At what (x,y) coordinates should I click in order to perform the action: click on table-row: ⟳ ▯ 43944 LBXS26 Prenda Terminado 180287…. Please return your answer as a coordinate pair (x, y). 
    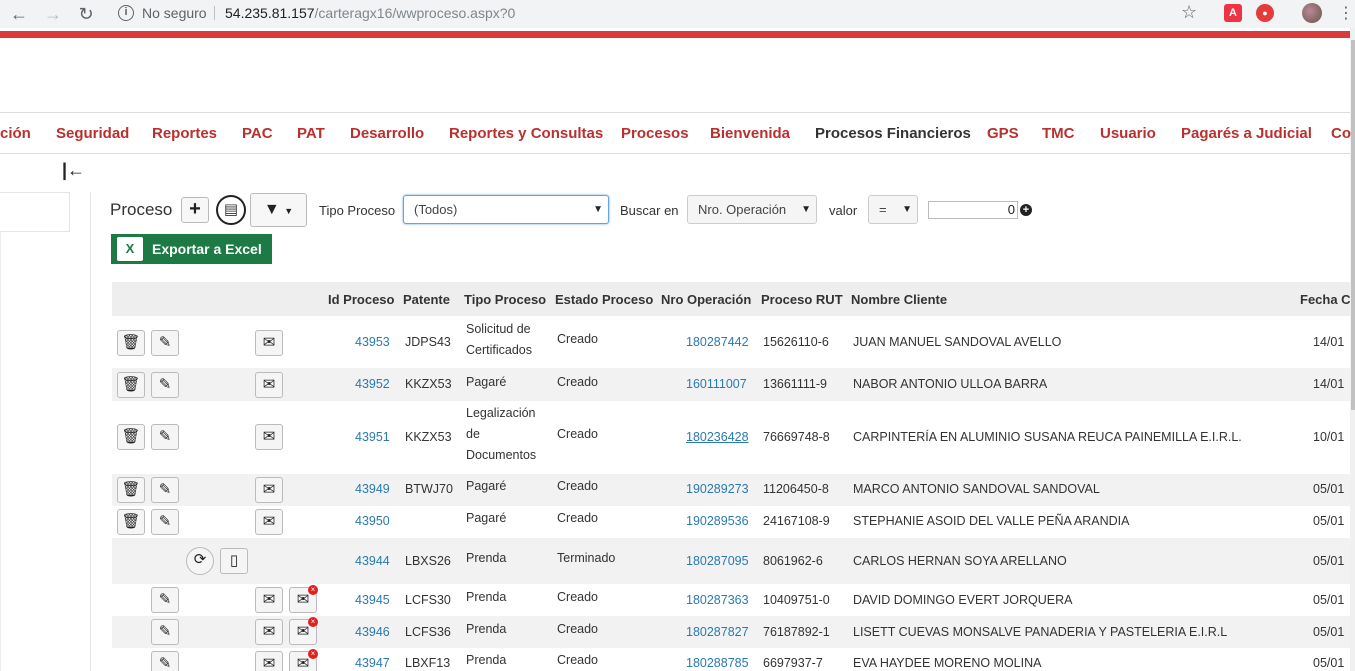
    Looking at the image, I should click on (731, 561).